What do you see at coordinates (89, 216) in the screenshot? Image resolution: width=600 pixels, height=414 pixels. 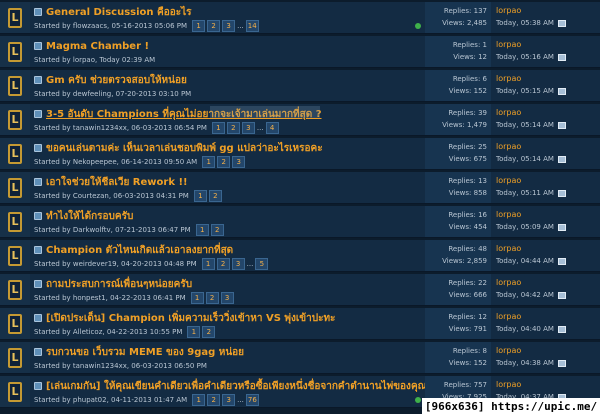 I see `thread-title-link: ทำไงให้ได้กรอบครับ` at bounding box center [89, 216].